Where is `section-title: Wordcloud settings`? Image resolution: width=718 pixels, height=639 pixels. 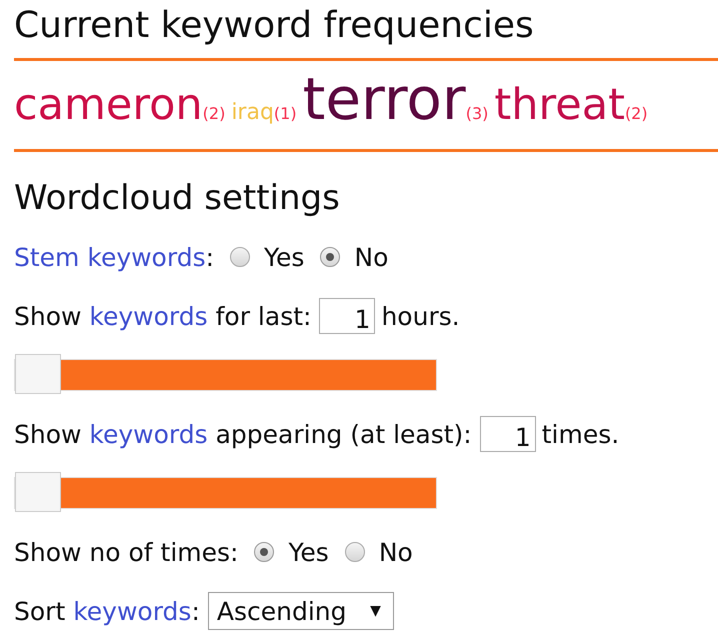 section-title: Wordcloud settings is located at coordinates (177, 198).